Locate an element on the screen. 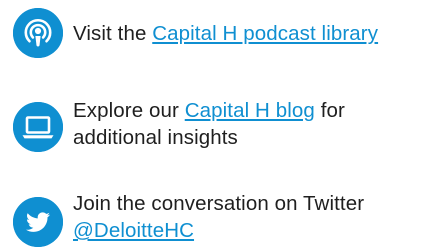  blog-line-1: Explore our Capital H blog for is located at coordinates (209, 110).